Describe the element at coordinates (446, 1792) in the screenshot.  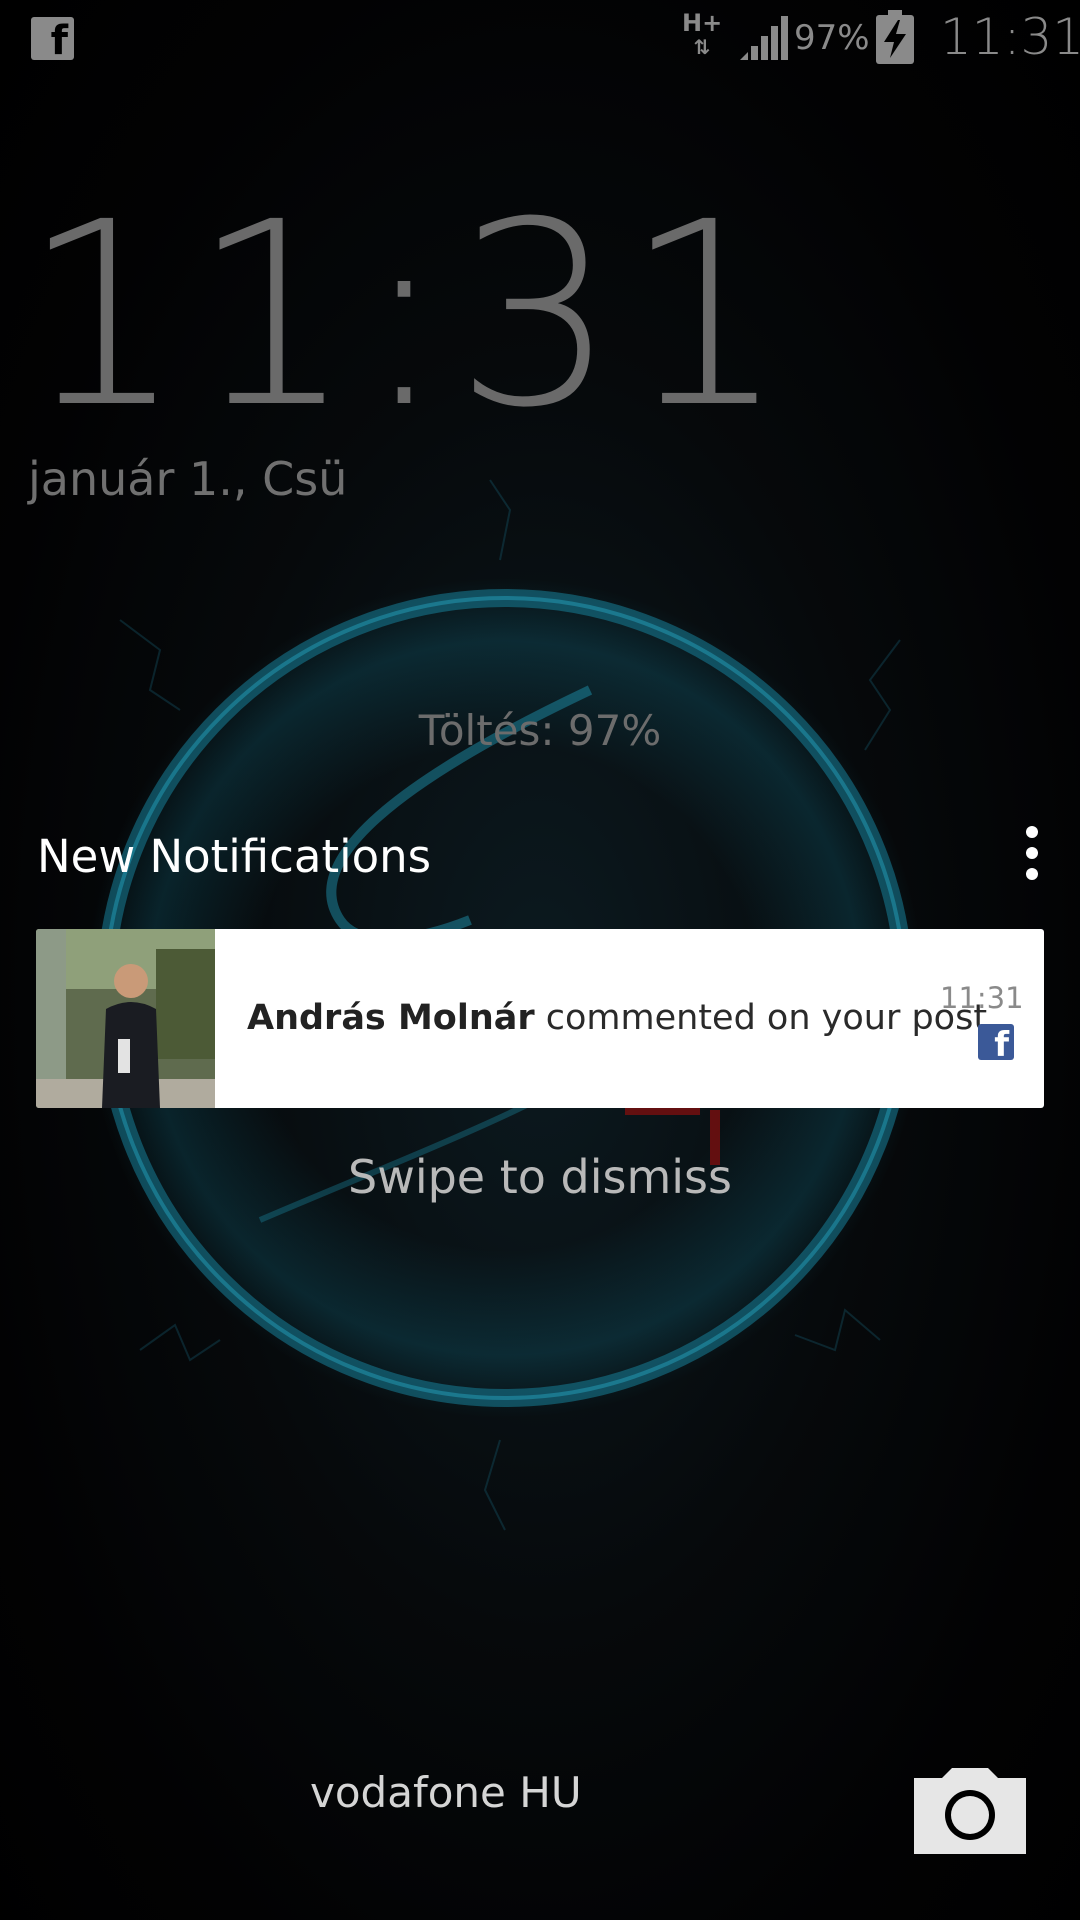
I see `carrier-label: vodafone HU` at that location.